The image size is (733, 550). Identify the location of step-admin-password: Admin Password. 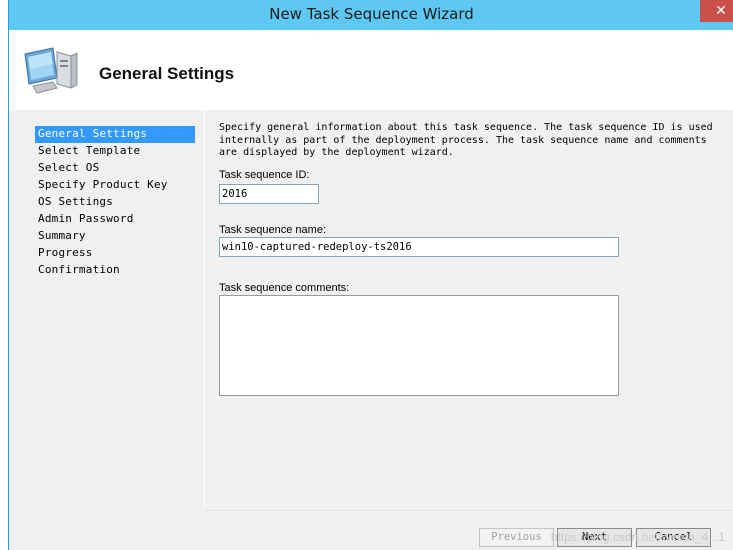
(115, 219).